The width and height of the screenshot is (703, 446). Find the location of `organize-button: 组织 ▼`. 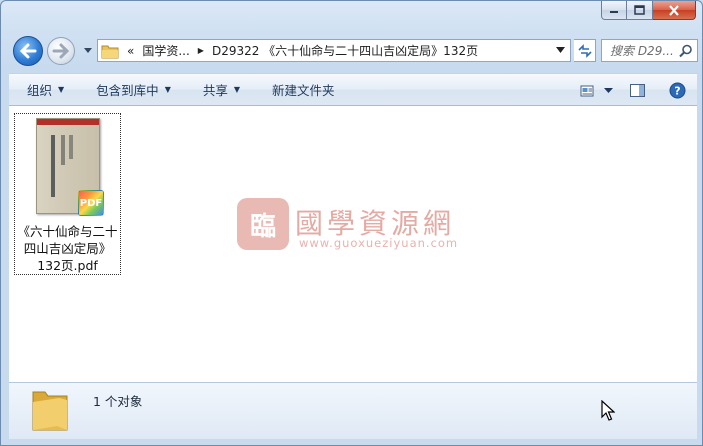

organize-button: 组织 ▼ is located at coordinates (41, 89).